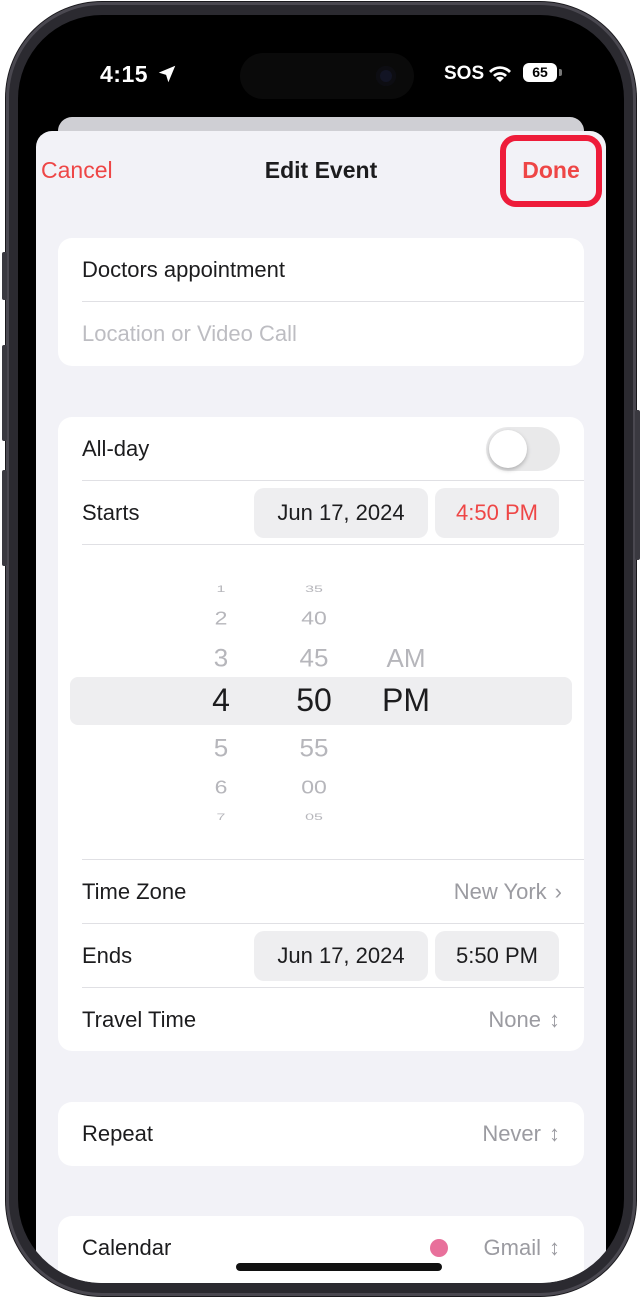 The height and width of the screenshot is (1301, 642). I want to click on chevron-right-icon: ›, so click(558, 891).